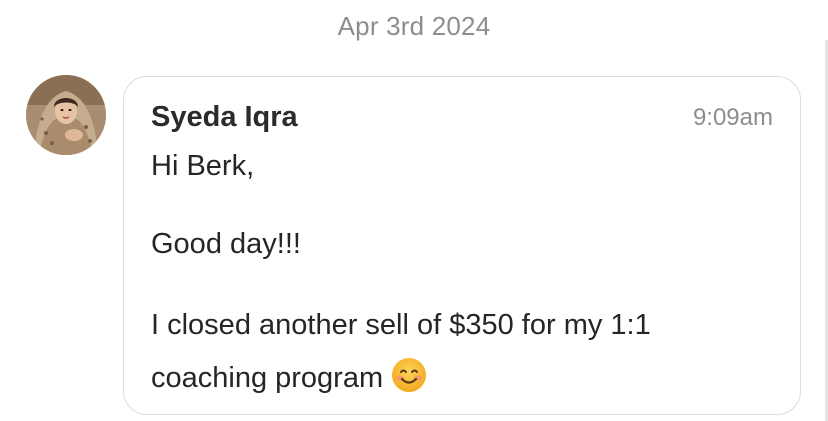  I want to click on sender-name: Syeda Iqra, so click(224, 117).